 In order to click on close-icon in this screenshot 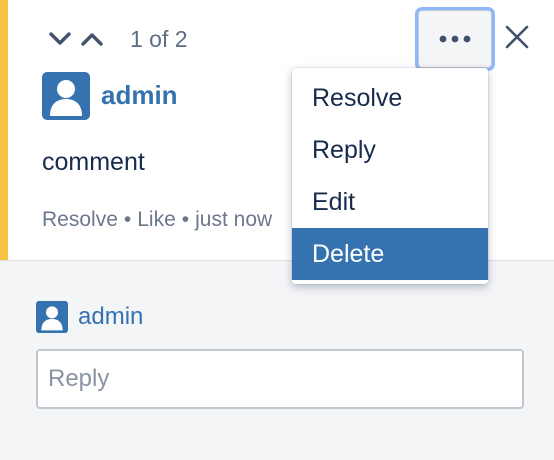, I will do `click(517, 37)`.